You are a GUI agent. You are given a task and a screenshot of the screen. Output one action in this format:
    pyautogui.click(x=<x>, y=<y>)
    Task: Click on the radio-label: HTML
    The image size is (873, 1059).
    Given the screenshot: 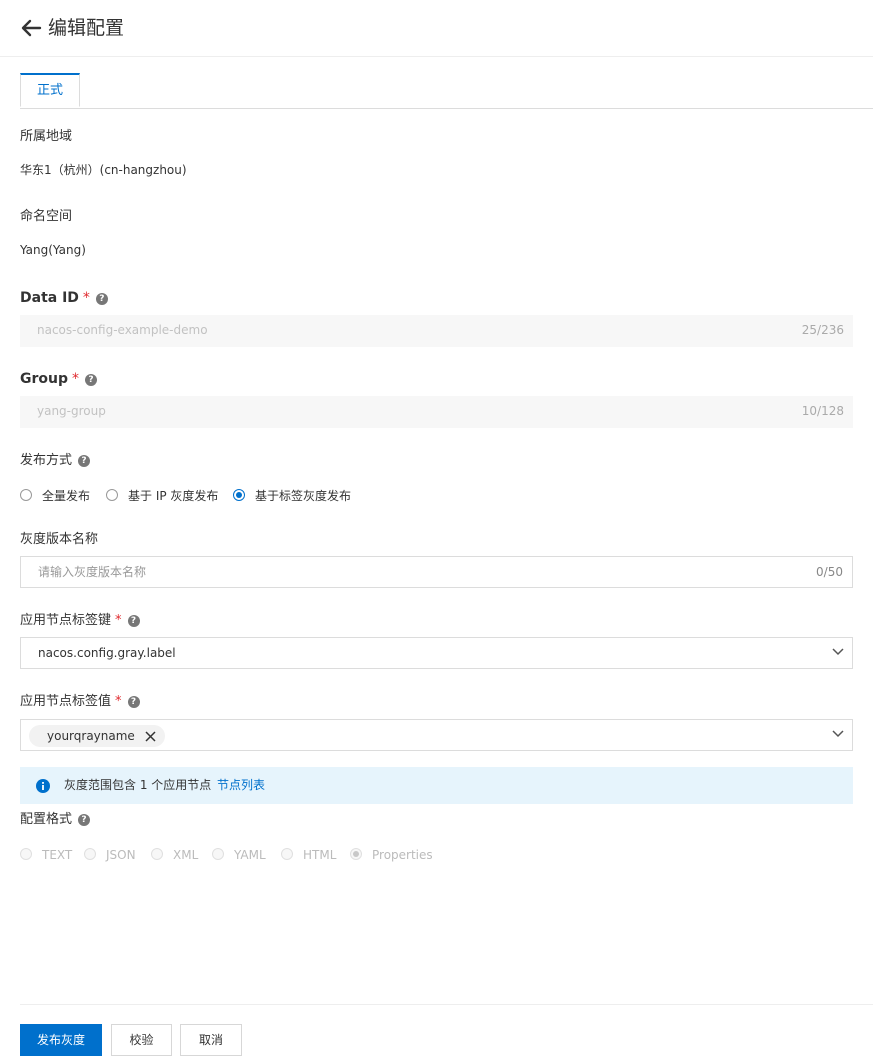 What is the action you would take?
    pyautogui.click(x=320, y=855)
    